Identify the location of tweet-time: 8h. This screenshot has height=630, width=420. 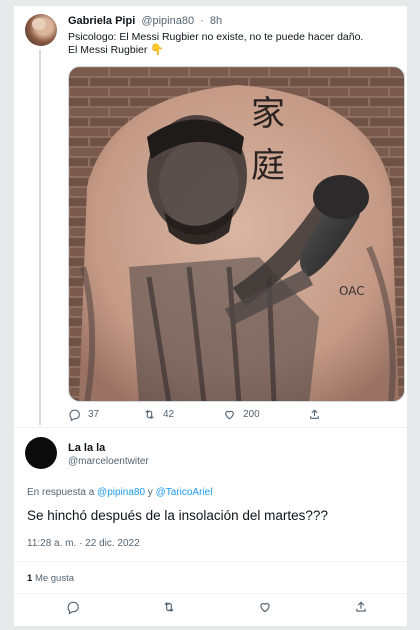
(216, 21).